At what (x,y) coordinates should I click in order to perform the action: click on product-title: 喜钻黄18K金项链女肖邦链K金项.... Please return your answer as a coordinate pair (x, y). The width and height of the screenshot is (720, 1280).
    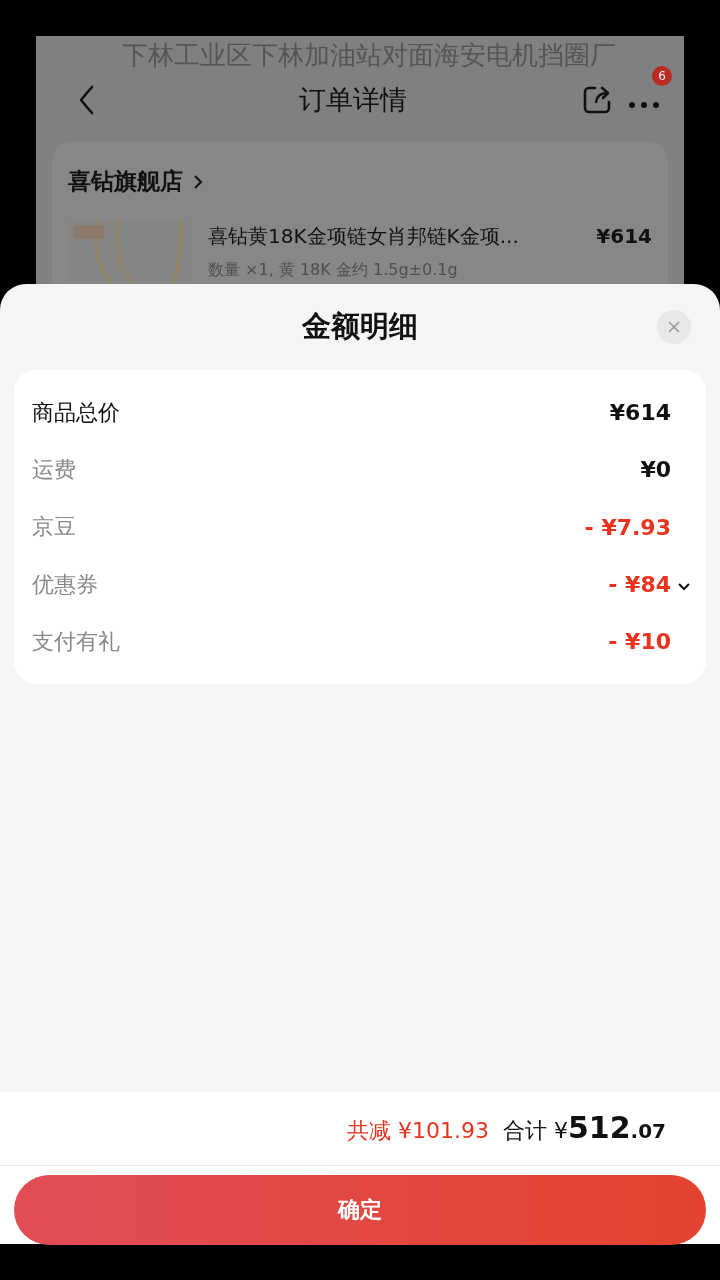
    Looking at the image, I should click on (363, 236).